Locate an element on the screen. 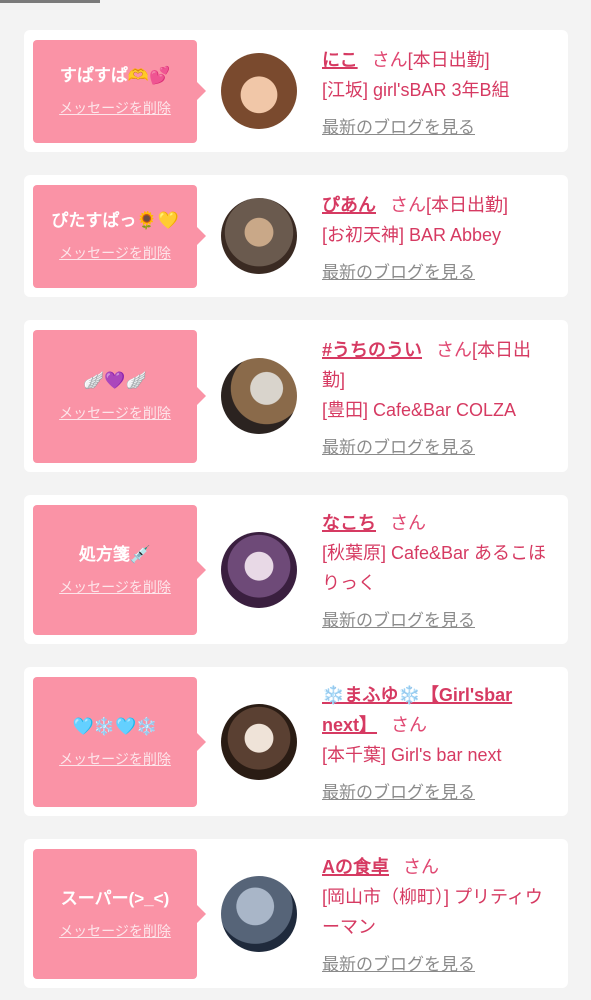 Image resolution: width=591 pixels, height=1000 pixels. message-text: 🩵❄️🩵❄️ is located at coordinates (115, 726).